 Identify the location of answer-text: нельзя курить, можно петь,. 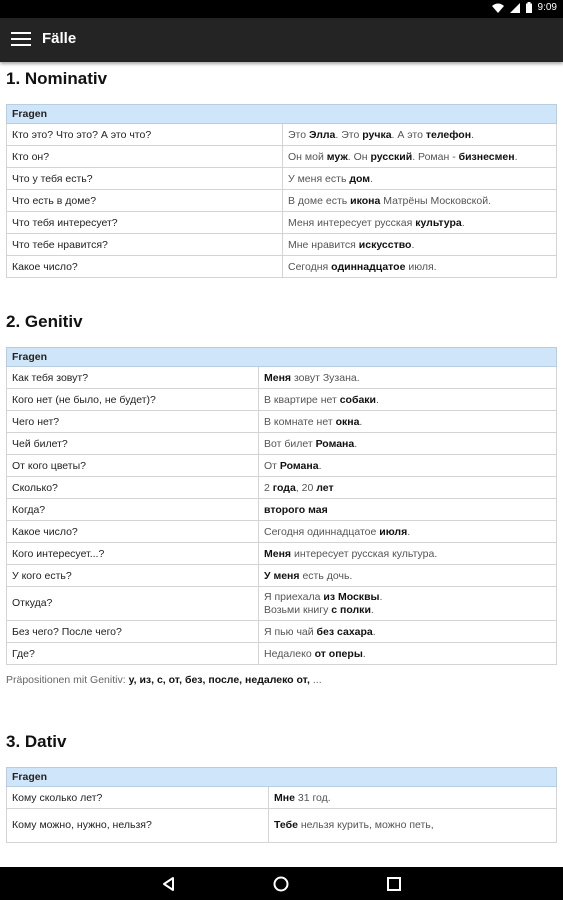
(365, 825).